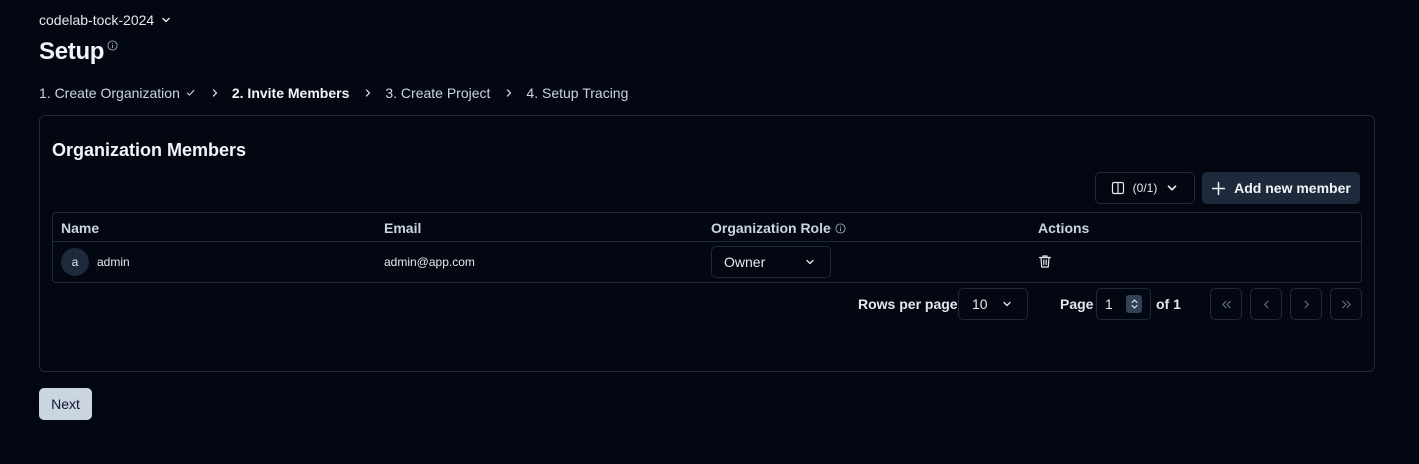  I want to click on first-page-button, so click(1226, 304).